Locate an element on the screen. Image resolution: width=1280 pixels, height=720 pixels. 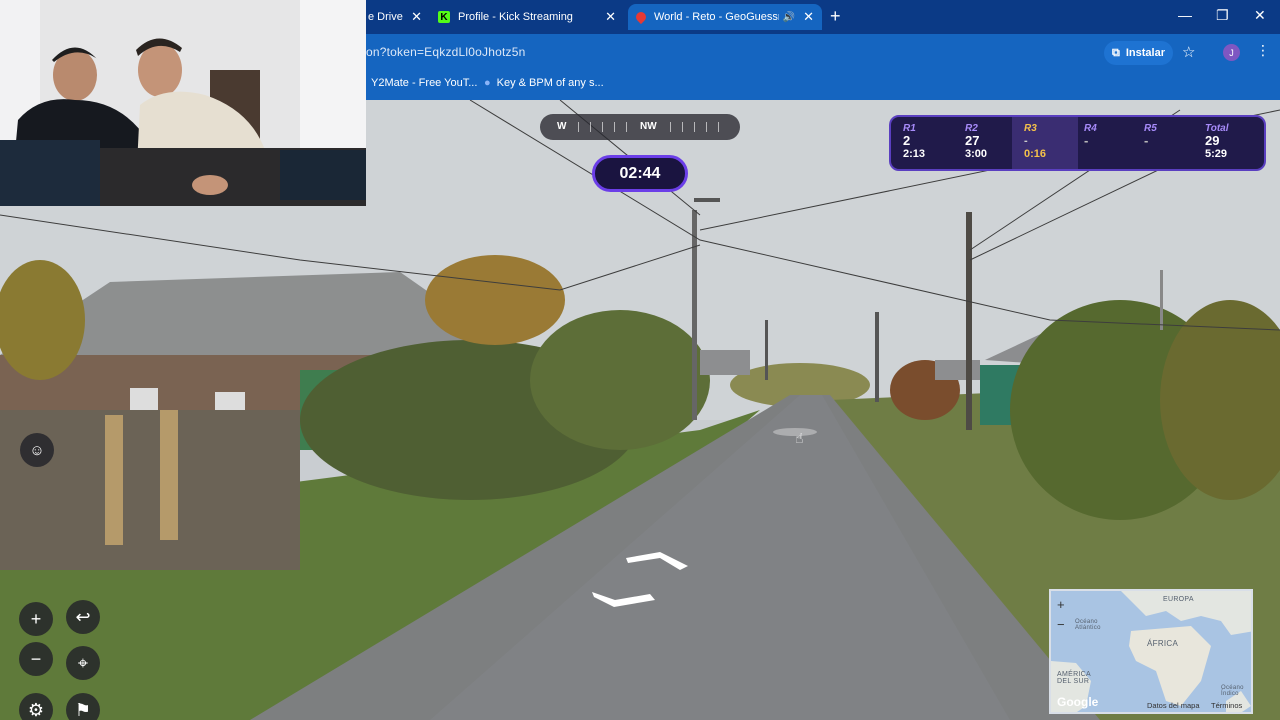
round-name: R3 is located at coordinates (1030, 128).